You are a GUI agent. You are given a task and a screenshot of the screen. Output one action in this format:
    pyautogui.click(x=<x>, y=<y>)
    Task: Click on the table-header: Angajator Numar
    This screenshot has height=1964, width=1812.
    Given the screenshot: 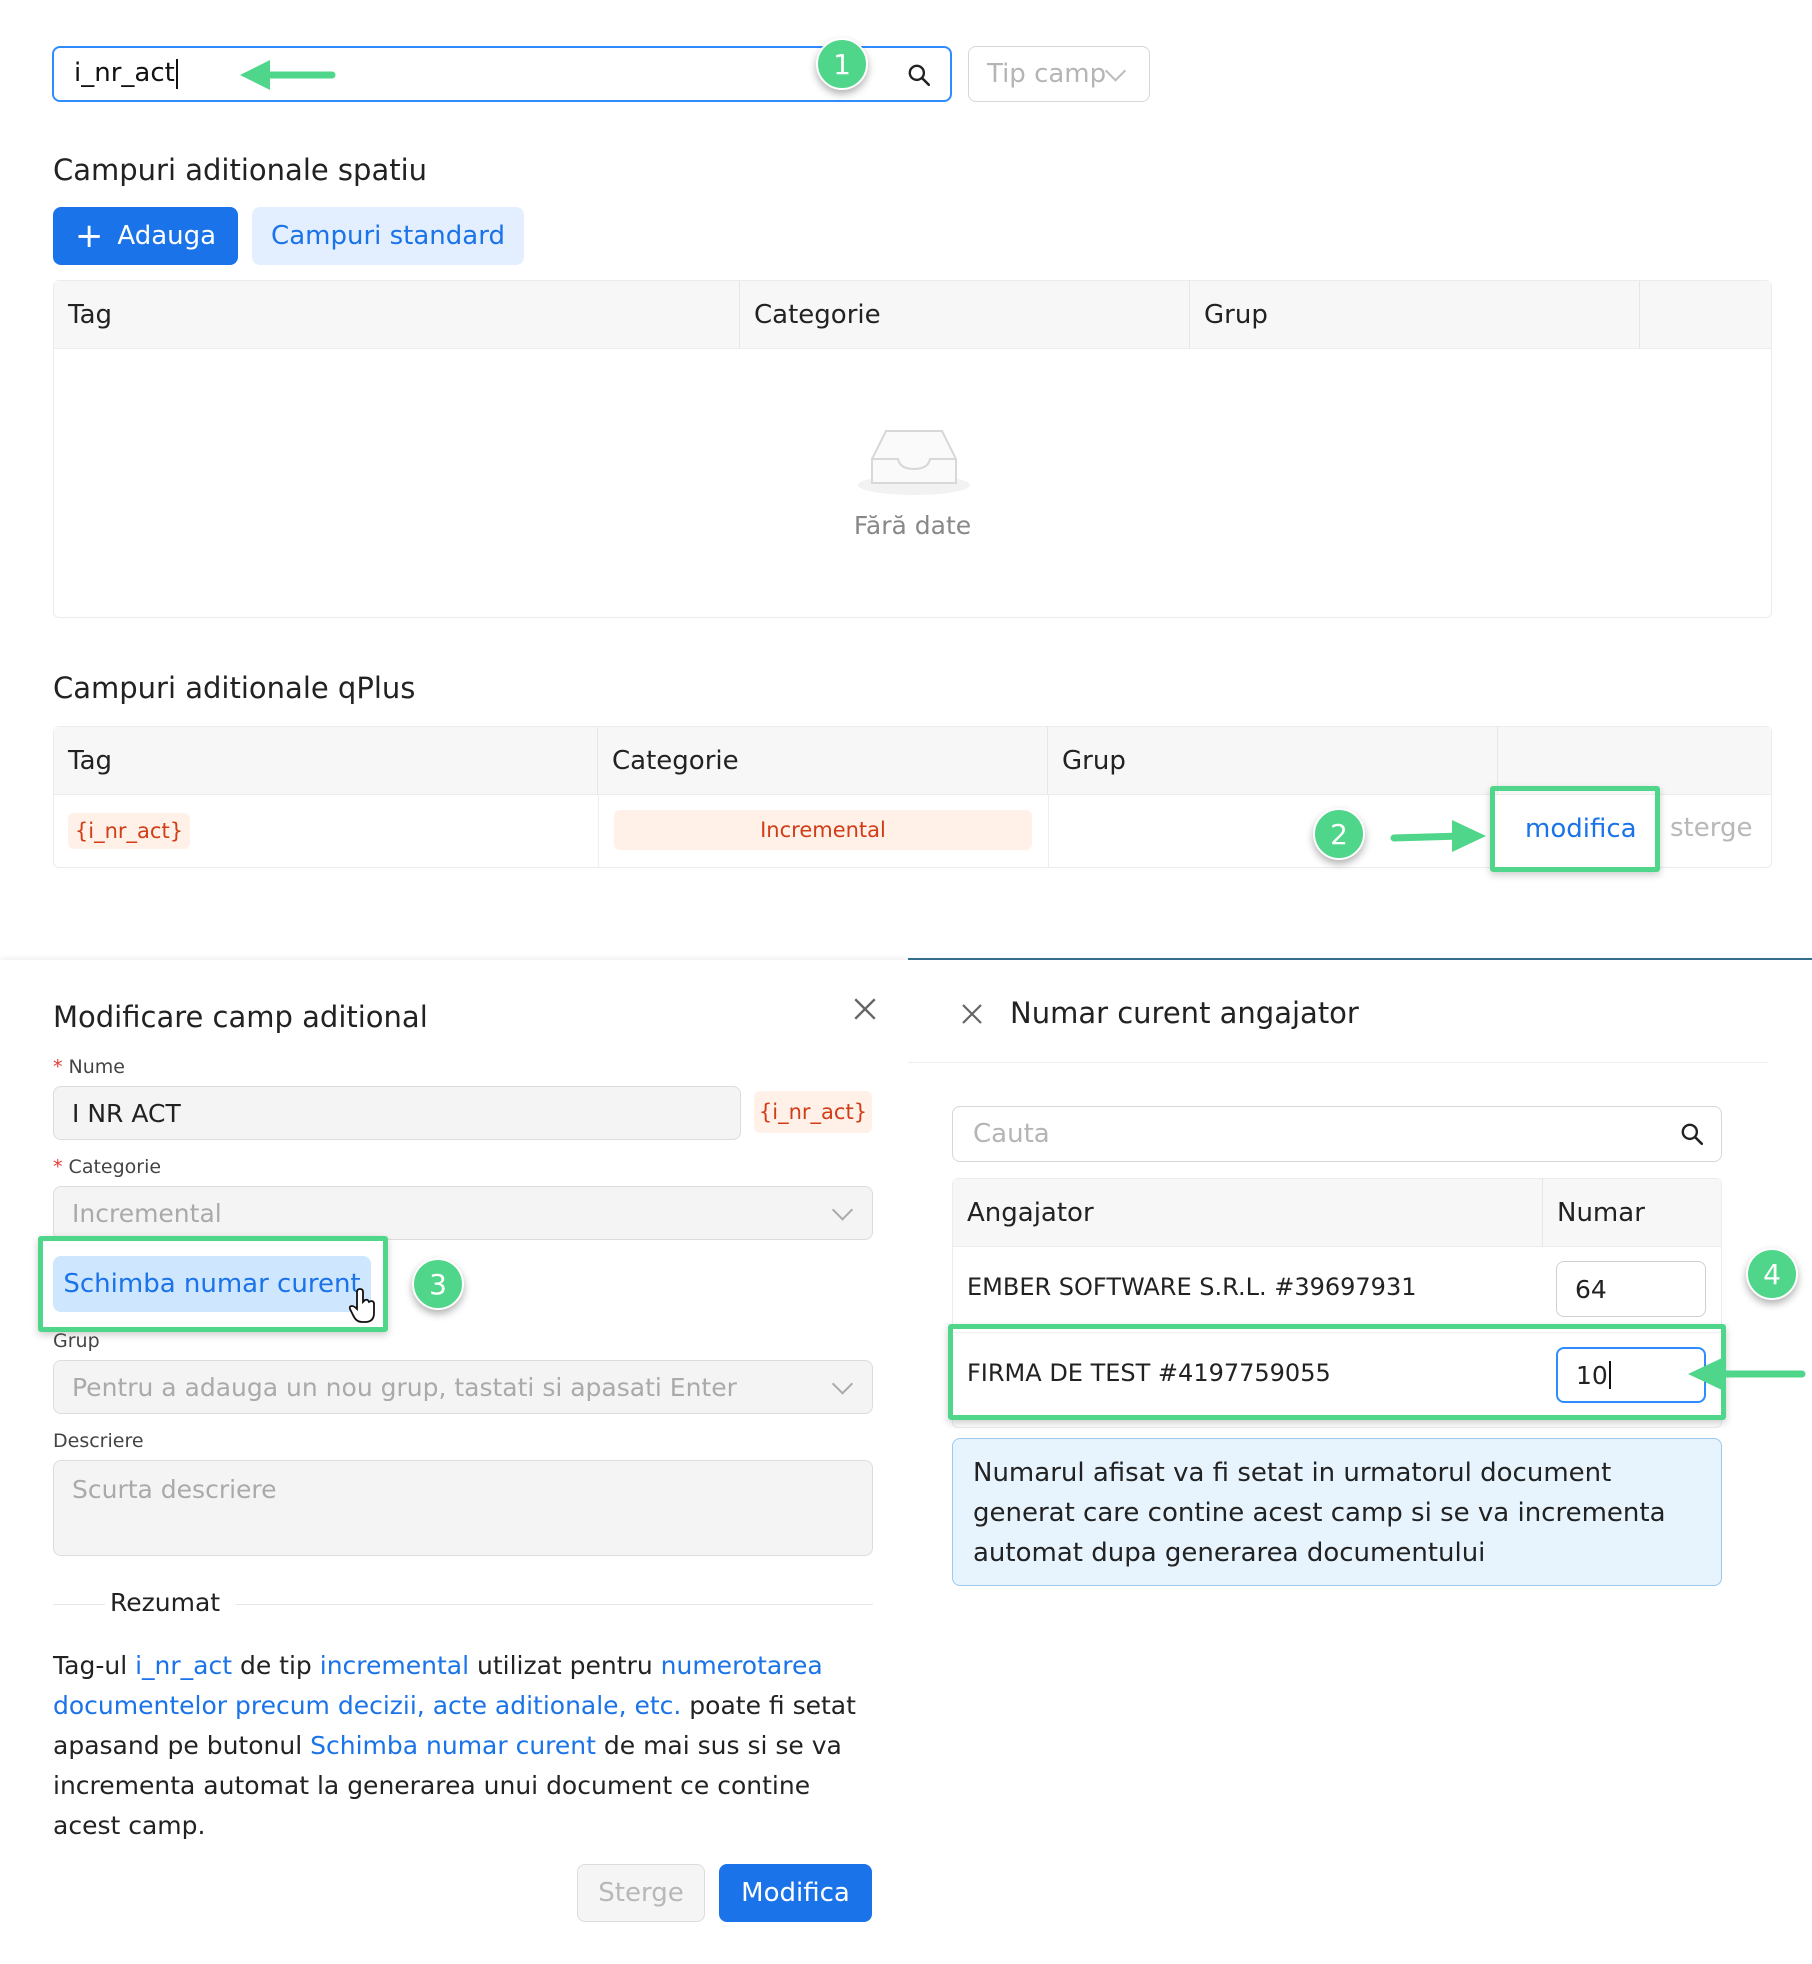 What is the action you would take?
    pyautogui.click(x=1337, y=1213)
    